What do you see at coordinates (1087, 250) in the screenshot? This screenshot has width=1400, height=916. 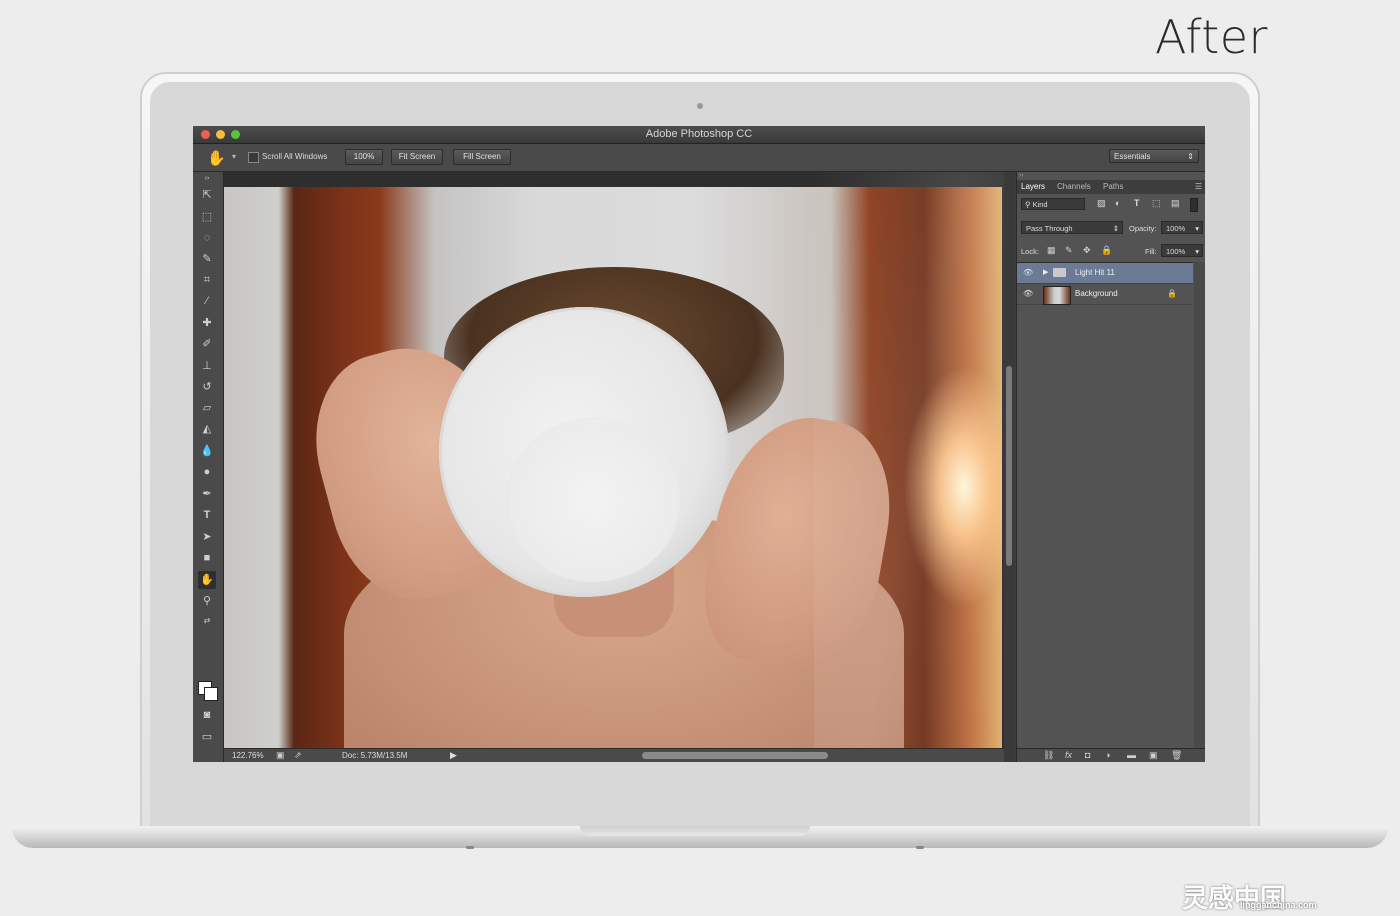 I see `lock-position-icon: ✥` at bounding box center [1087, 250].